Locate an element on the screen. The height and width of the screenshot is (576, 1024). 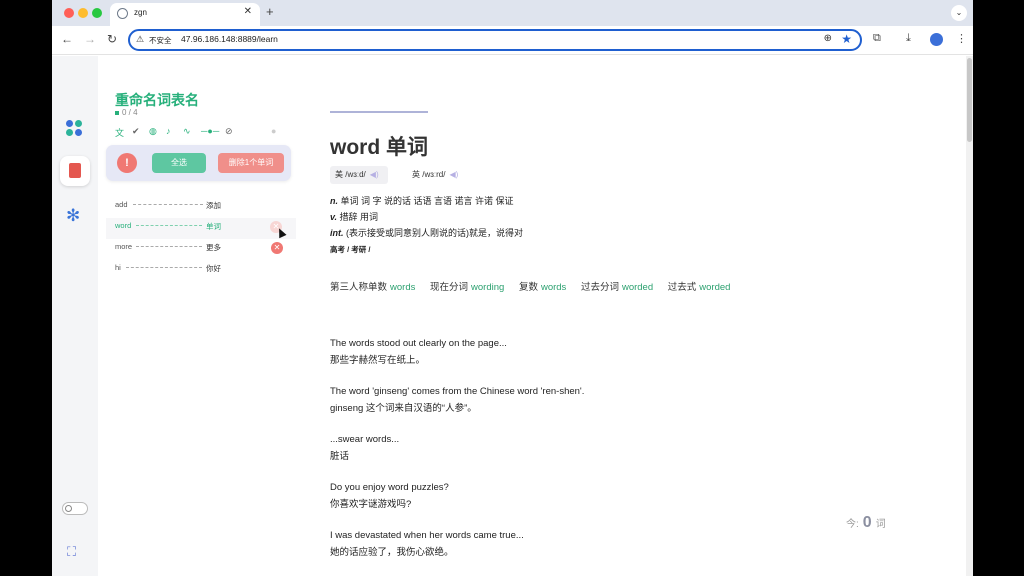
list-item: hi 你好 is located at coordinates (201, 270).